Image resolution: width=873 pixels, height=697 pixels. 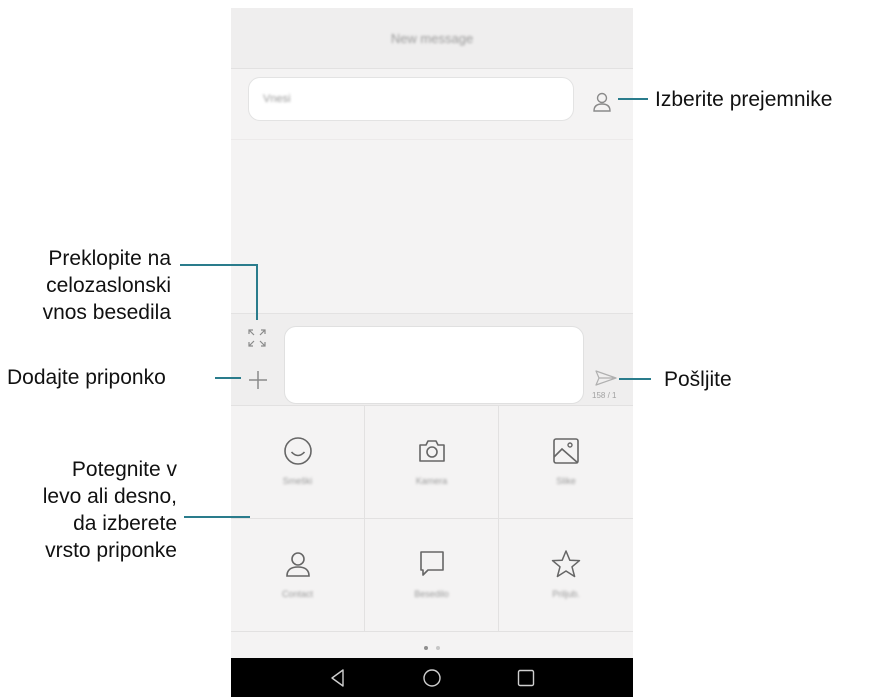 I want to click on recents-icon, so click(x=526, y=678).